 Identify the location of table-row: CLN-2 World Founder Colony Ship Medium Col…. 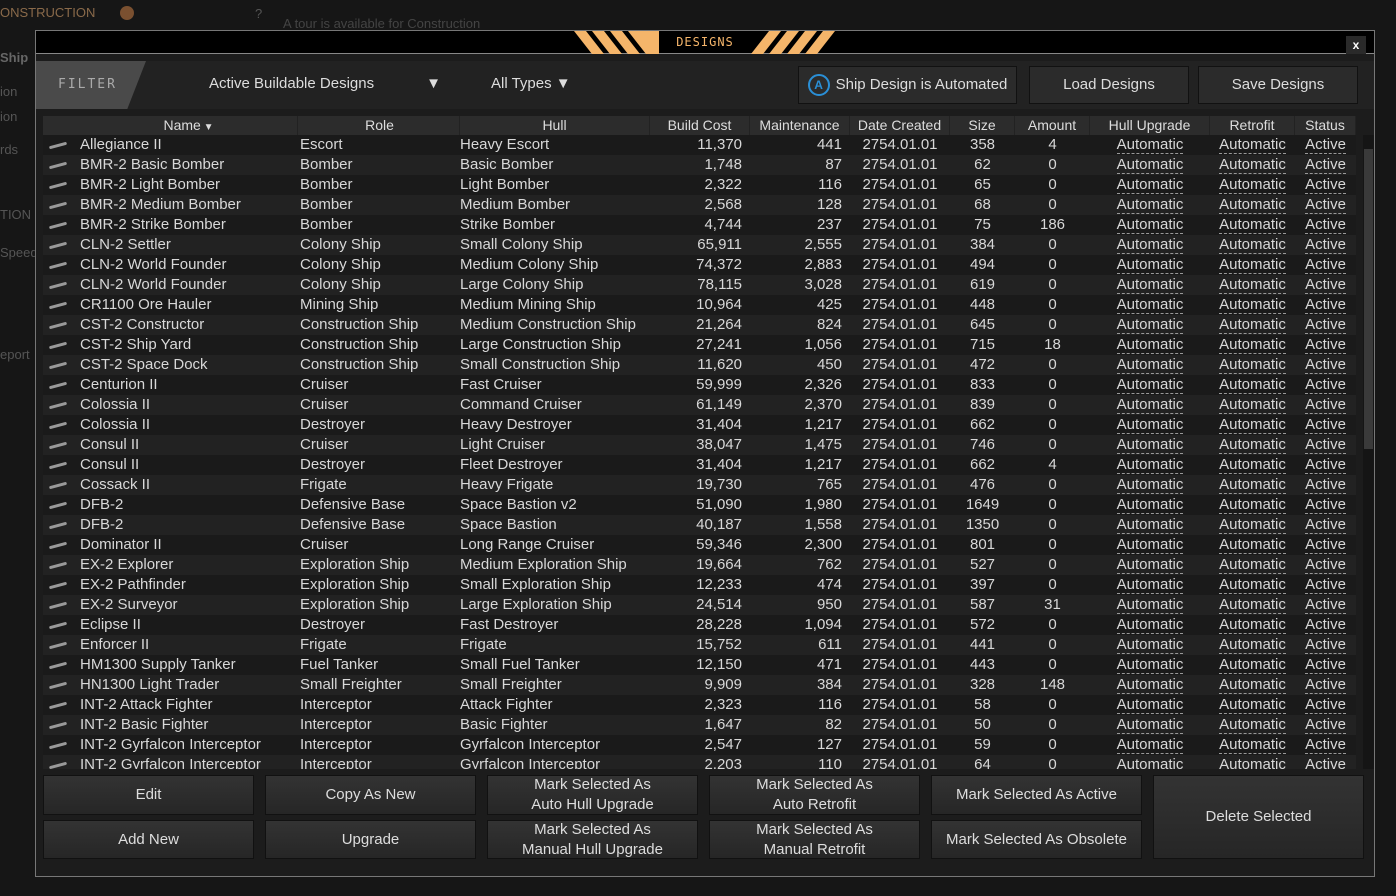
(699, 265).